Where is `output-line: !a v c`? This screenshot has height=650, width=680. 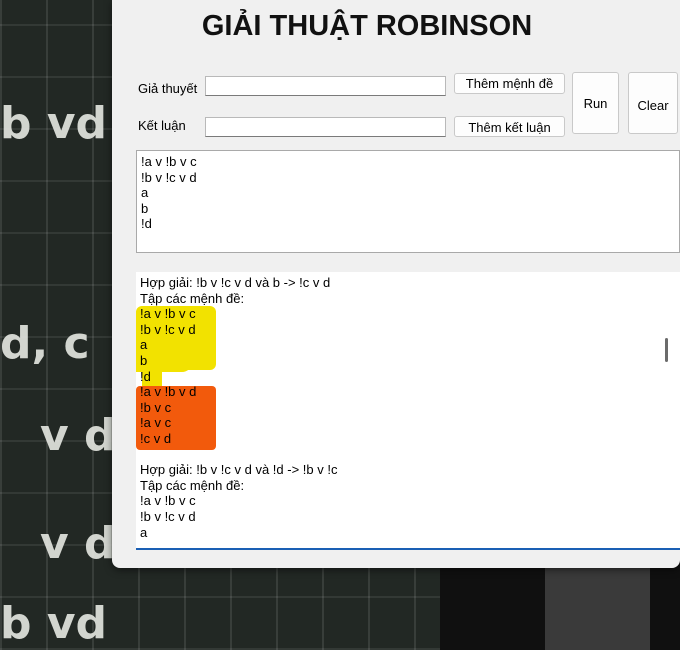 output-line: !a v c is located at coordinates (156, 423).